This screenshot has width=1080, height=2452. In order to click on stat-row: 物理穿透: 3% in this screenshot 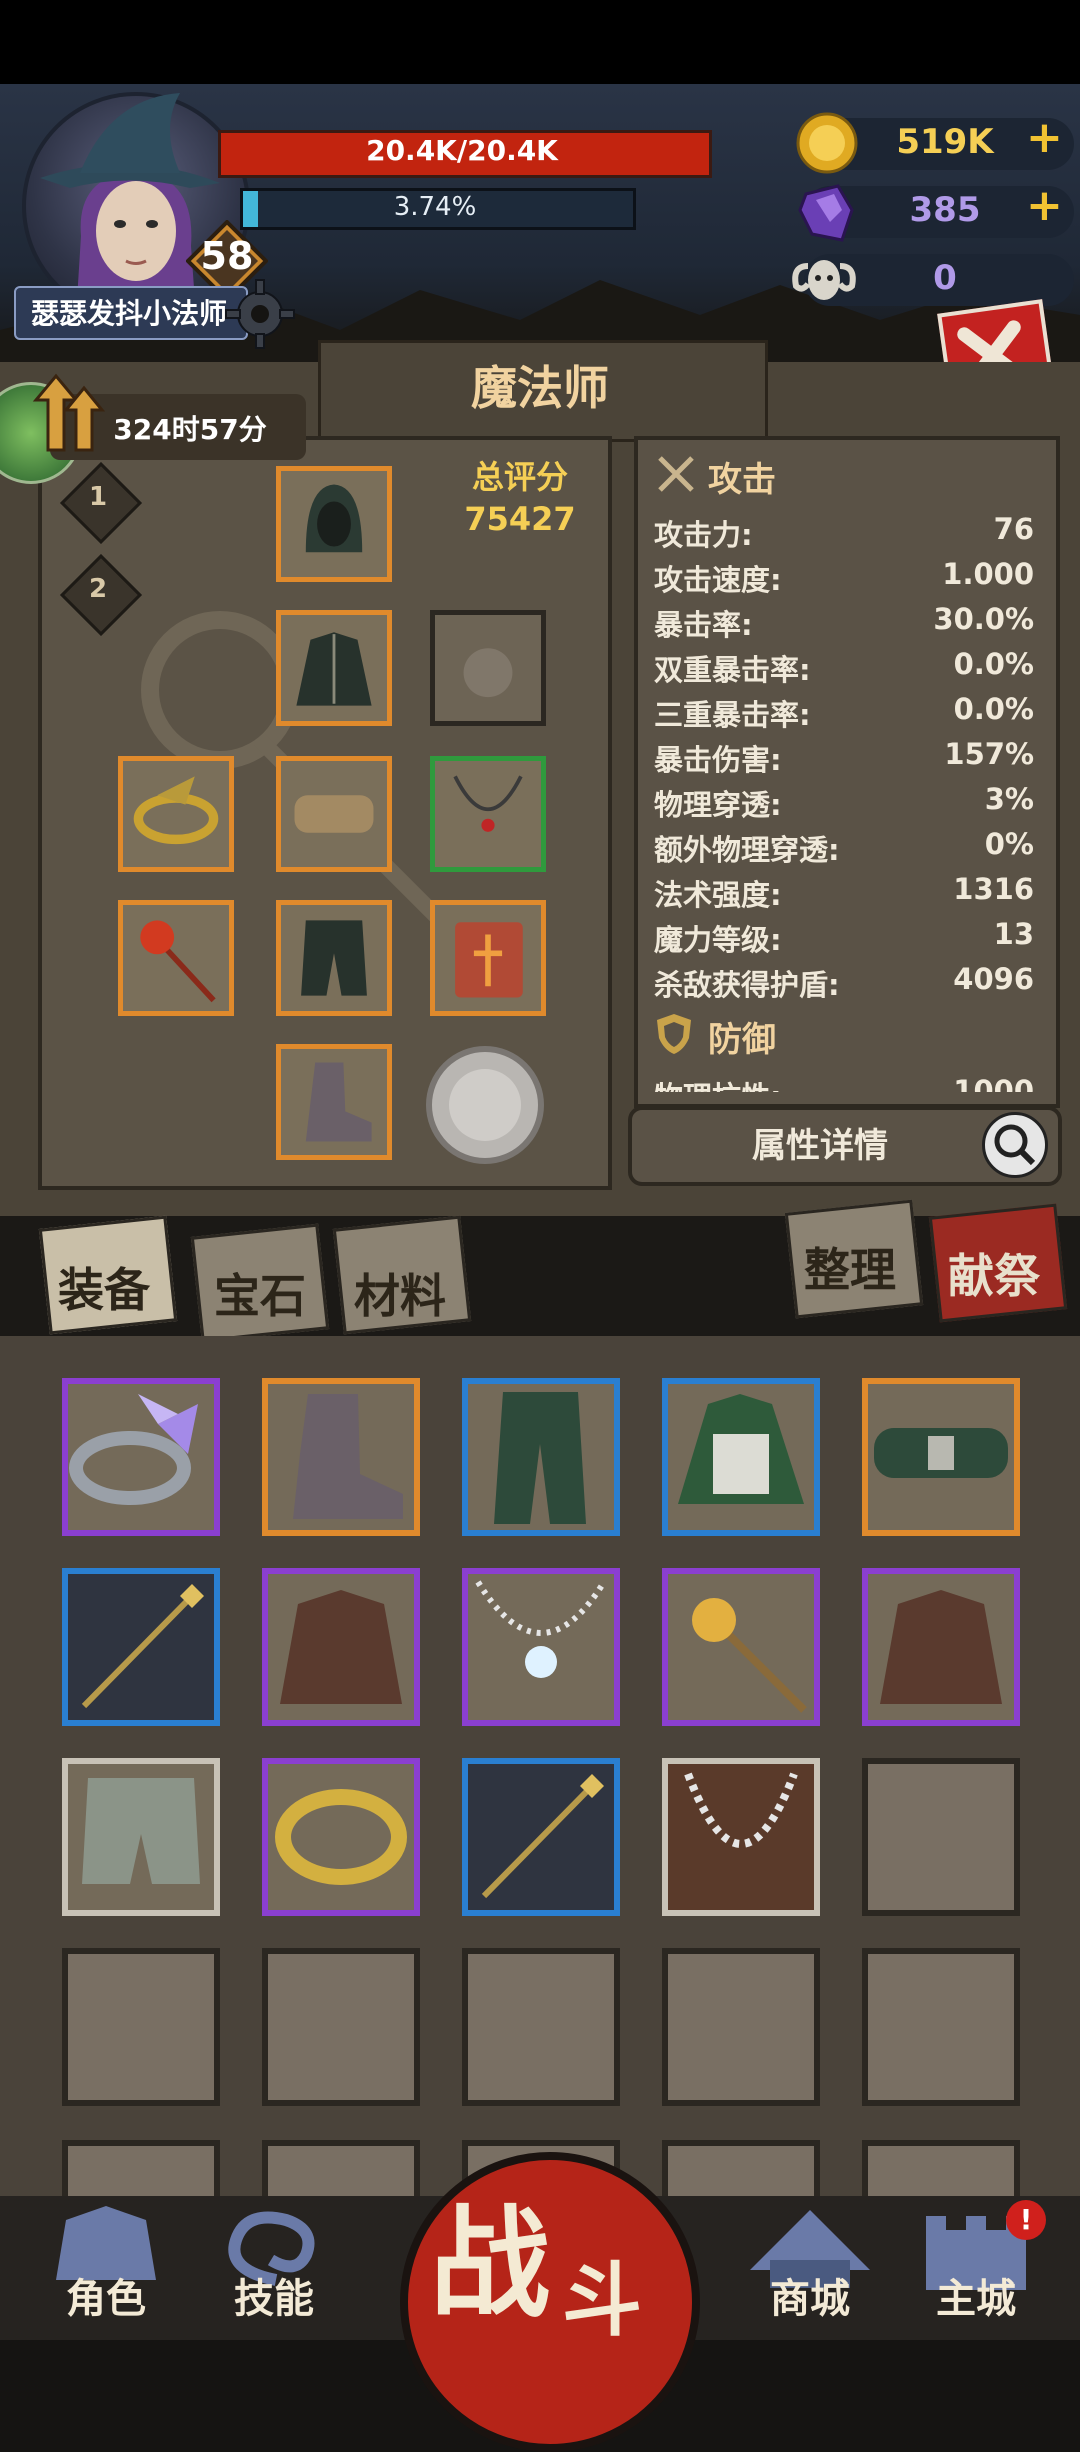, I will do `click(844, 802)`.